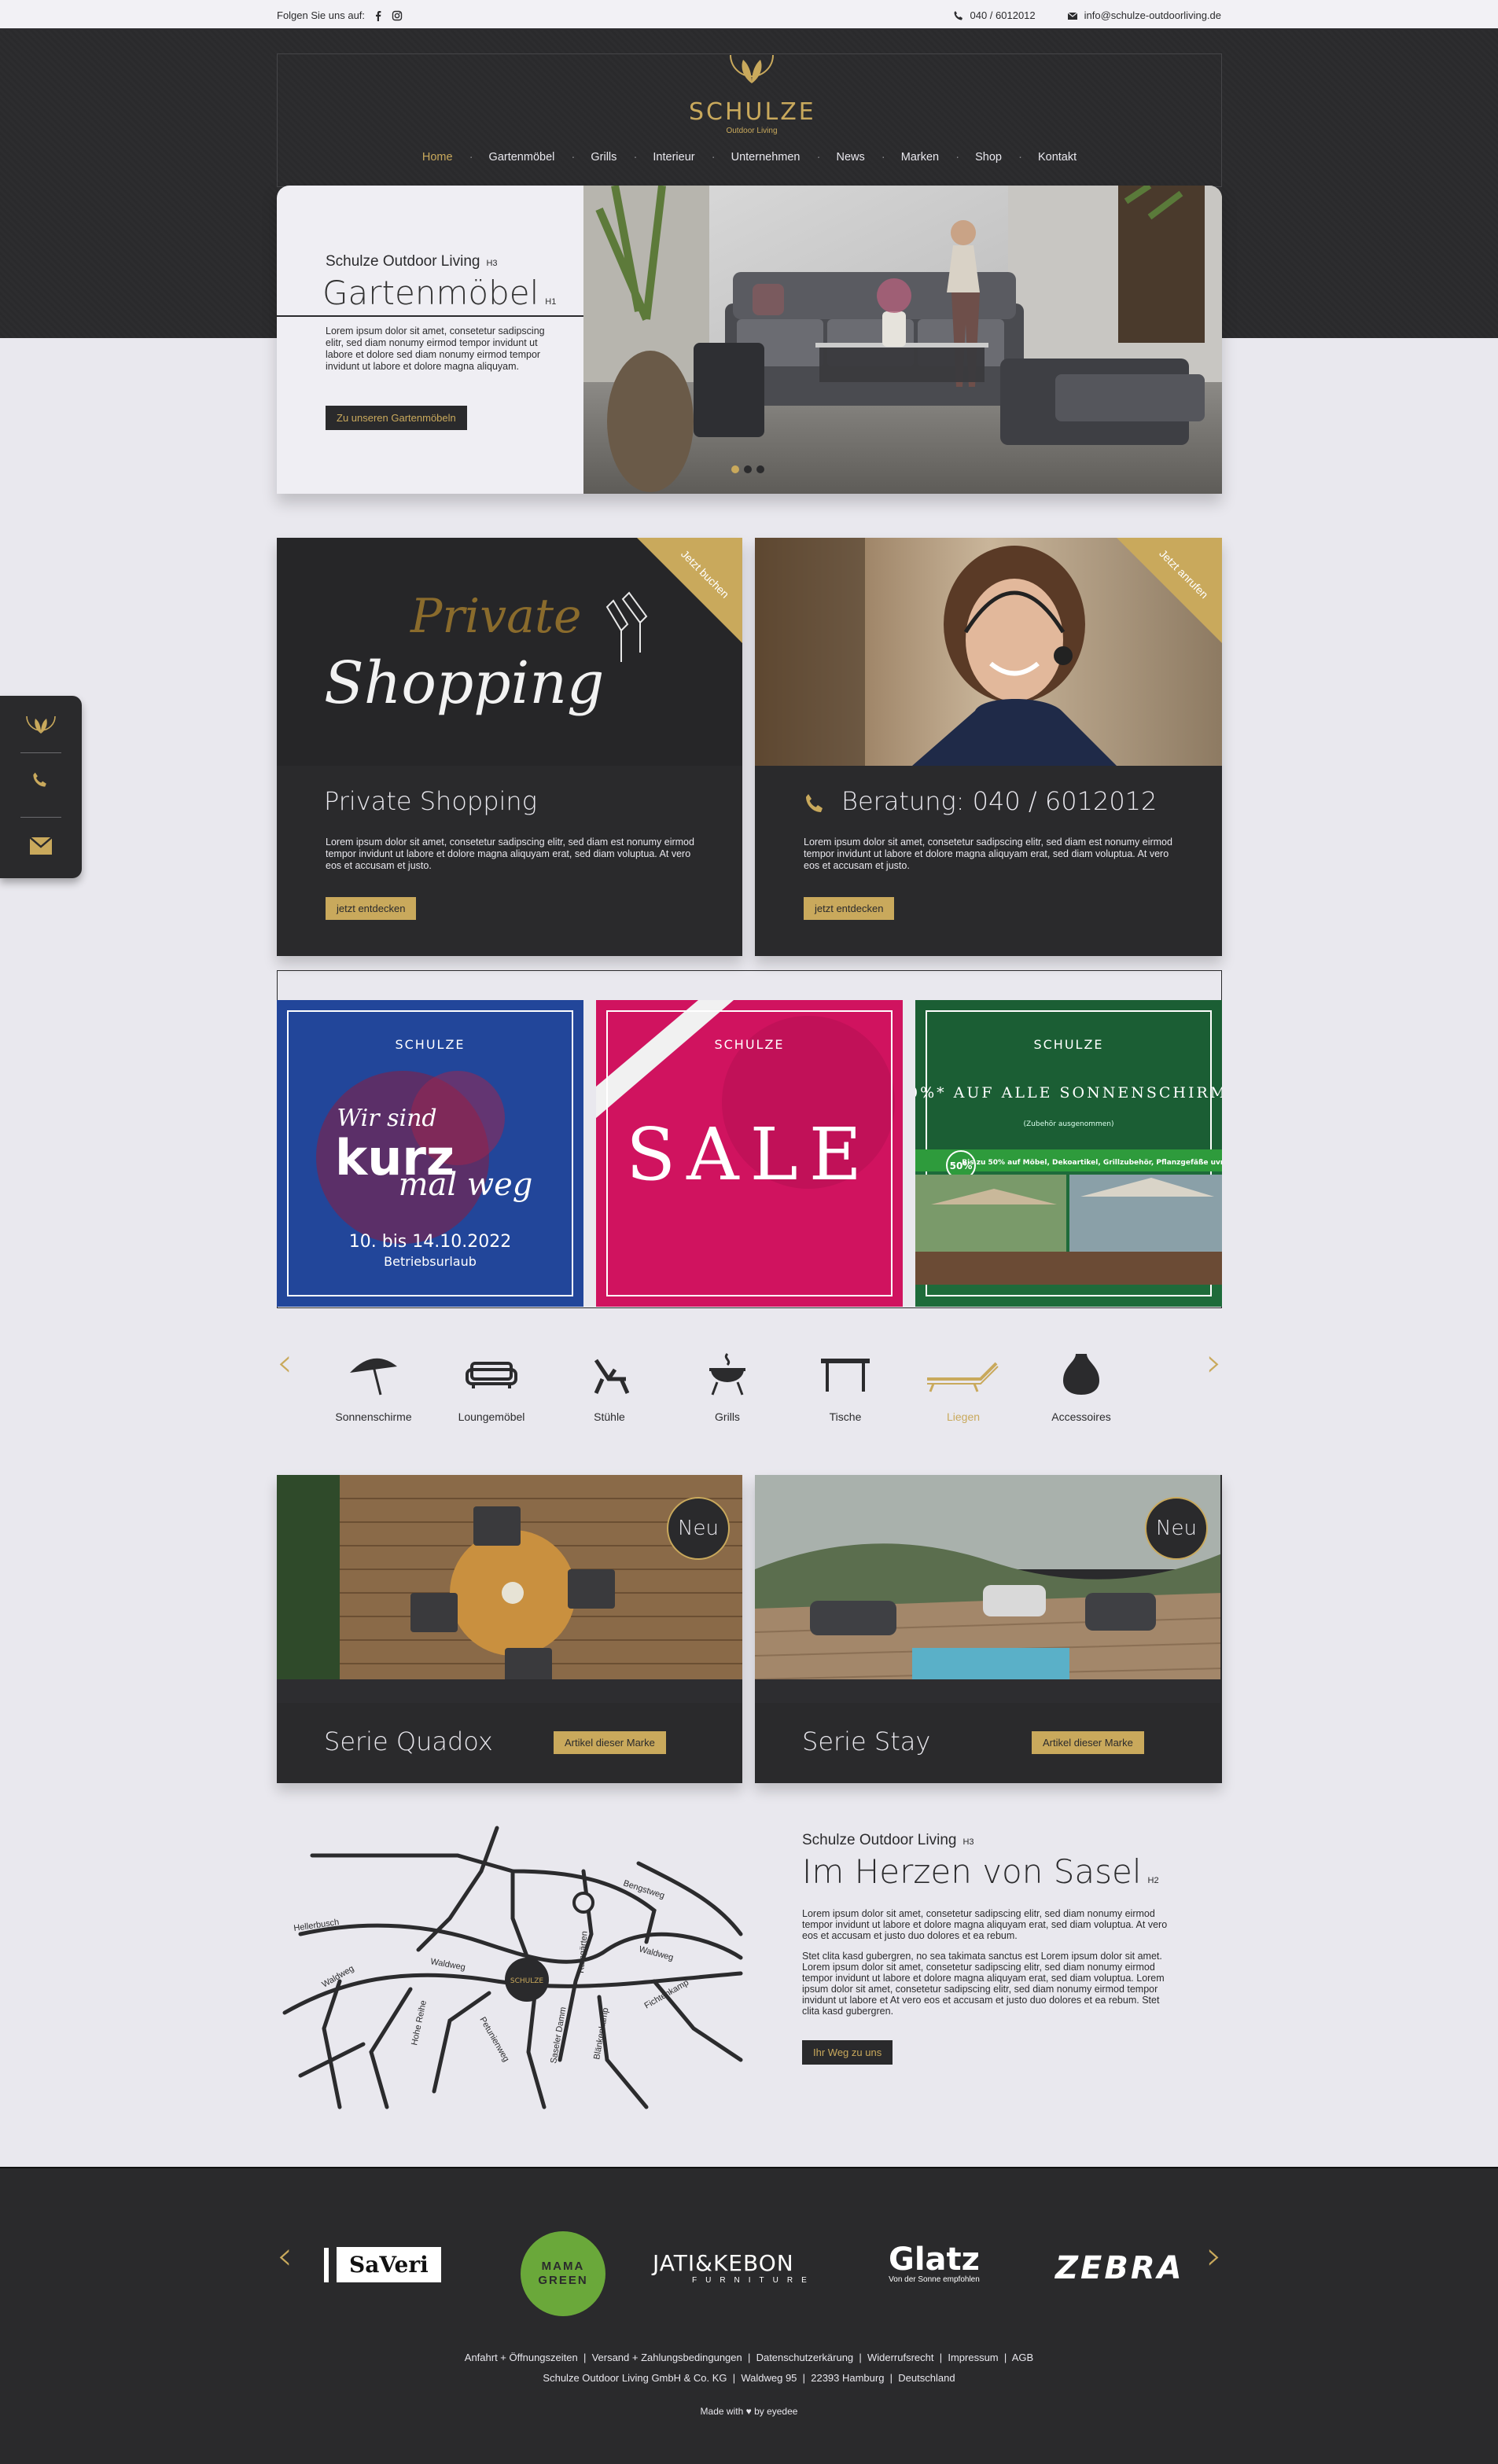 This screenshot has width=1498, height=2464. Describe the element at coordinates (999, 801) in the screenshot. I see `promo-title: Beratung: 040 / 6012012` at that location.